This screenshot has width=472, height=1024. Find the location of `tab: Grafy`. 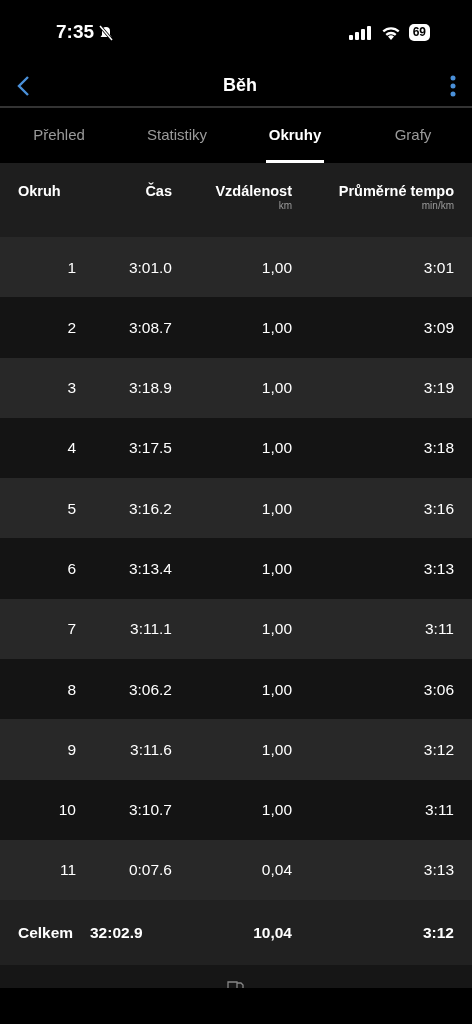

tab: Grafy is located at coordinates (413, 135).